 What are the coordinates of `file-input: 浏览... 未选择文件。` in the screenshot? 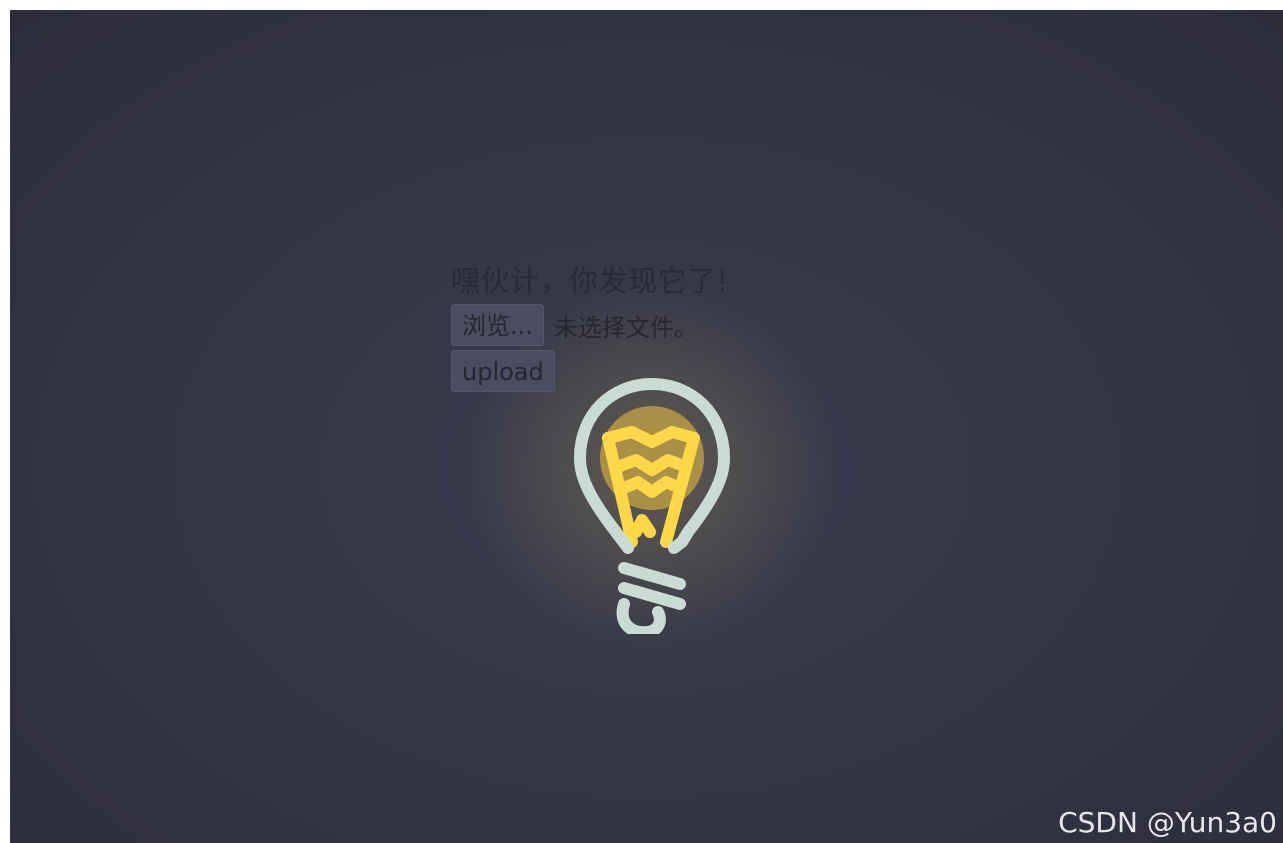 It's located at (590, 325).